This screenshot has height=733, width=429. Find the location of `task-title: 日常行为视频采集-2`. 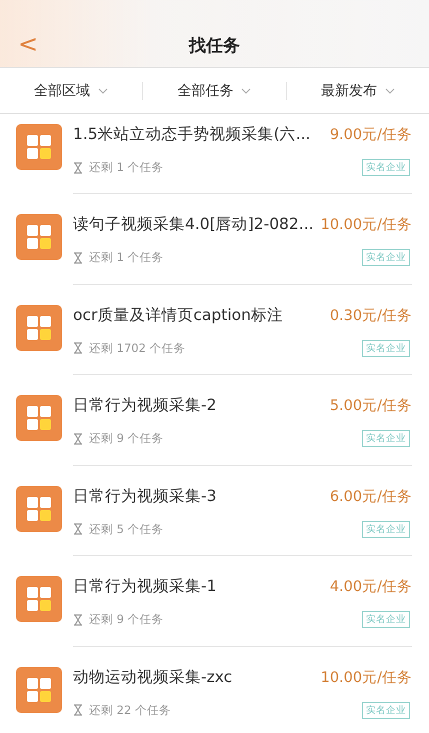

task-title: 日常行为视频采集-2 is located at coordinates (144, 405).